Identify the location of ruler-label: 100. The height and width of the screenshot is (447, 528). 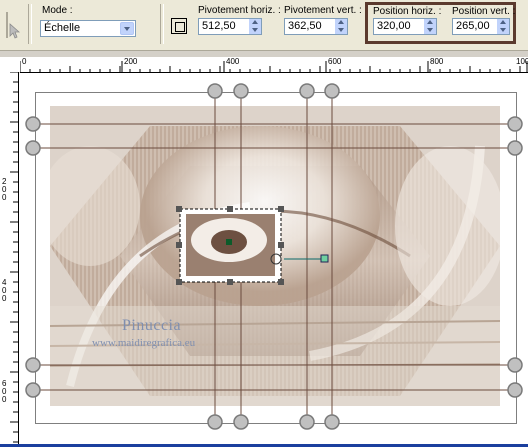
(522, 61).